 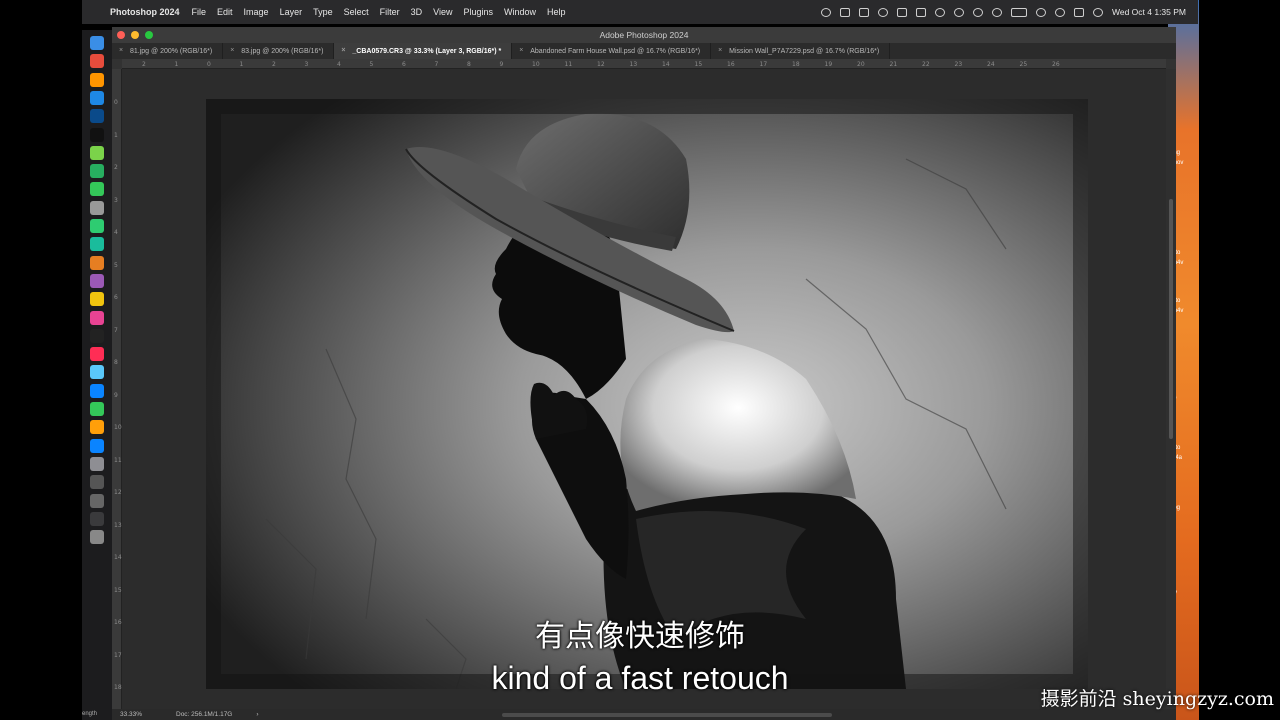 I want to click on dock-label: ength, so click(x=90, y=714).